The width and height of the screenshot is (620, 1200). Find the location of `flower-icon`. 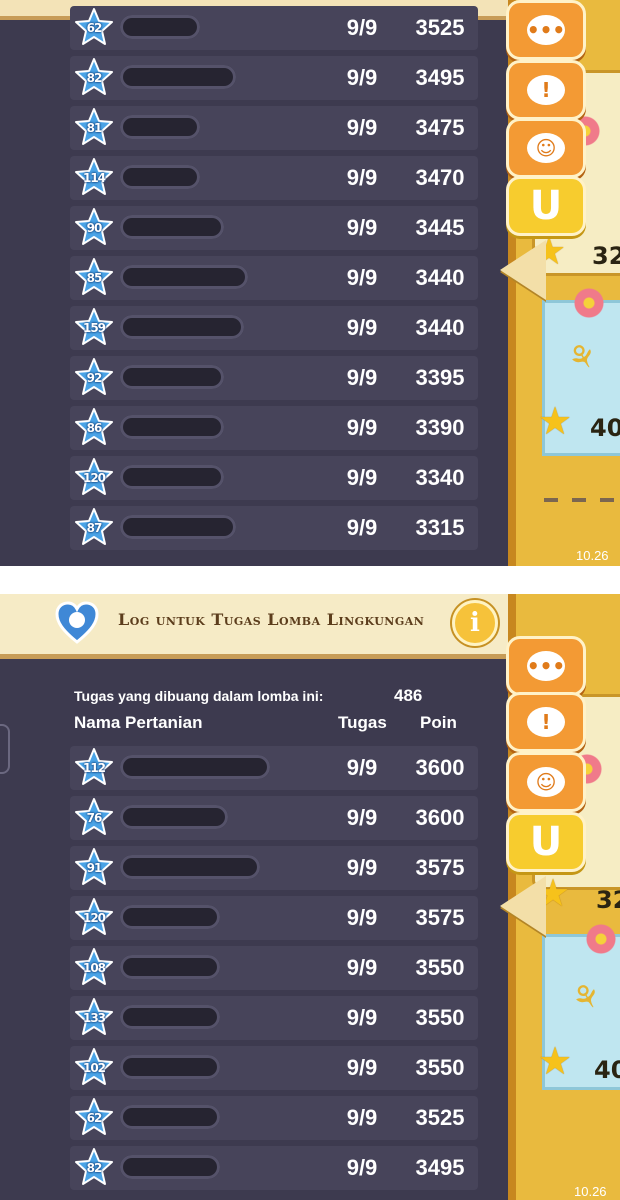

flower-icon is located at coordinates (601, 939).